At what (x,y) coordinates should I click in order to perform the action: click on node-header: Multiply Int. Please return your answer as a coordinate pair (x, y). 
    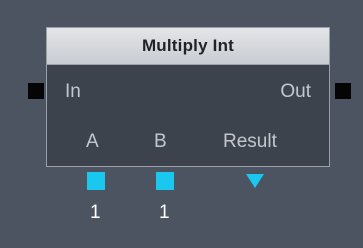
    Looking at the image, I should click on (188, 46).